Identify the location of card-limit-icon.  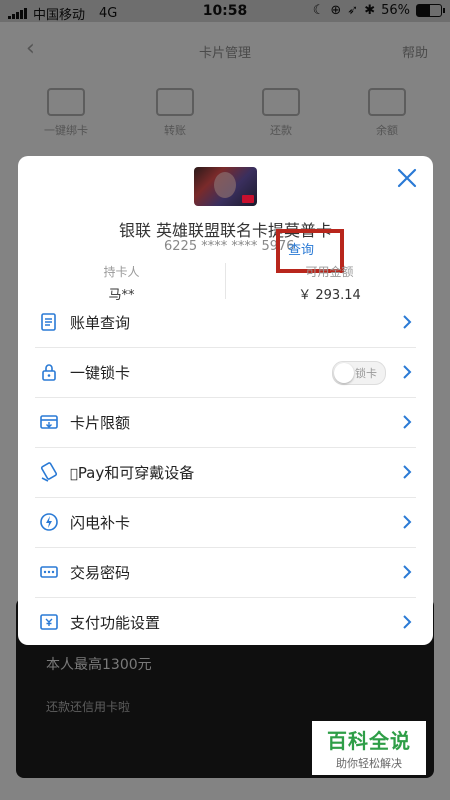
(49, 422).